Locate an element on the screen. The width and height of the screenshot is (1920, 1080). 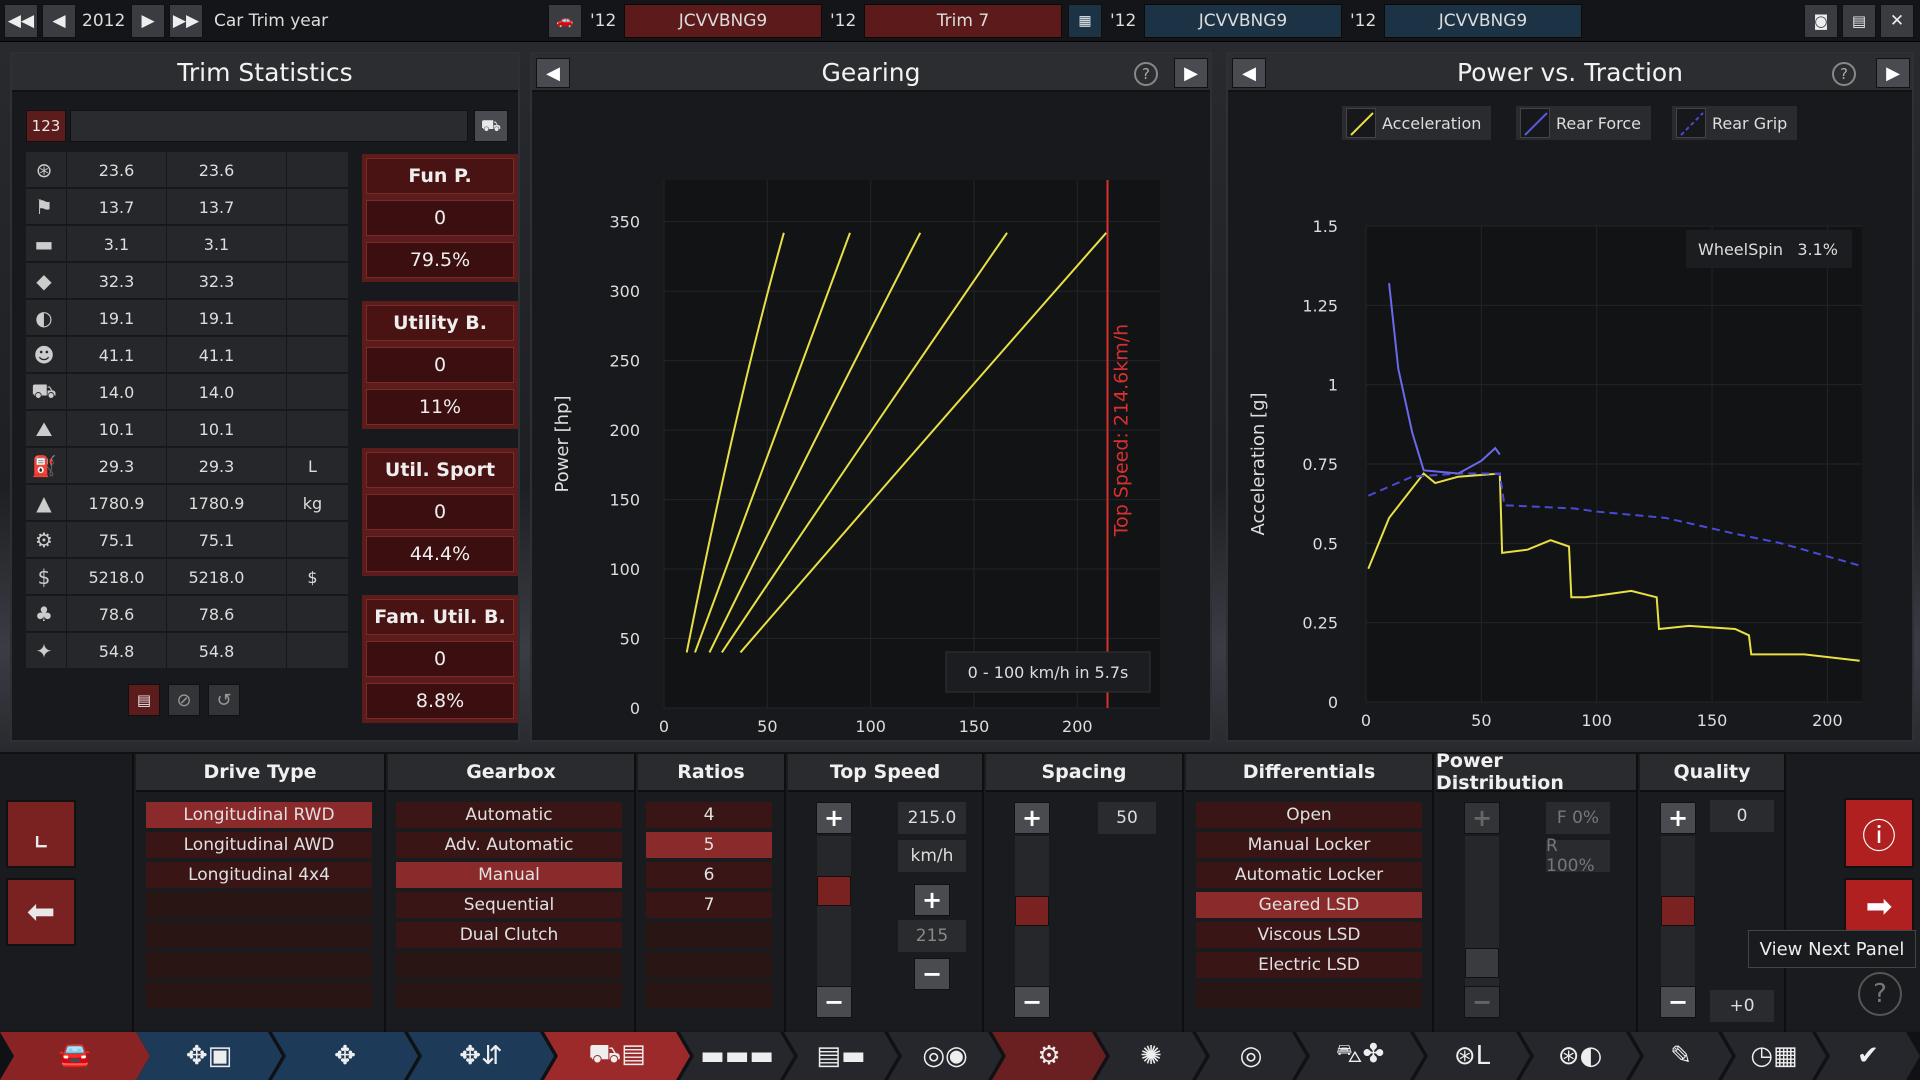
power-traction-next-arrow-icon: ▶ is located at coordinates (1893, 73).